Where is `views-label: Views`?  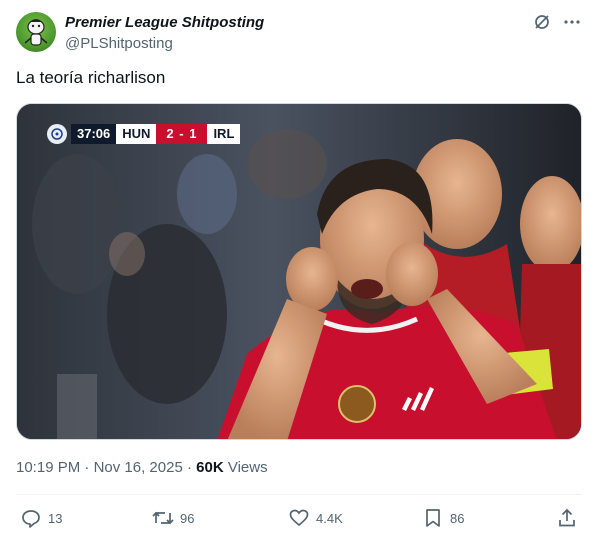
views-label: Views is located at coordinates (247, 467).